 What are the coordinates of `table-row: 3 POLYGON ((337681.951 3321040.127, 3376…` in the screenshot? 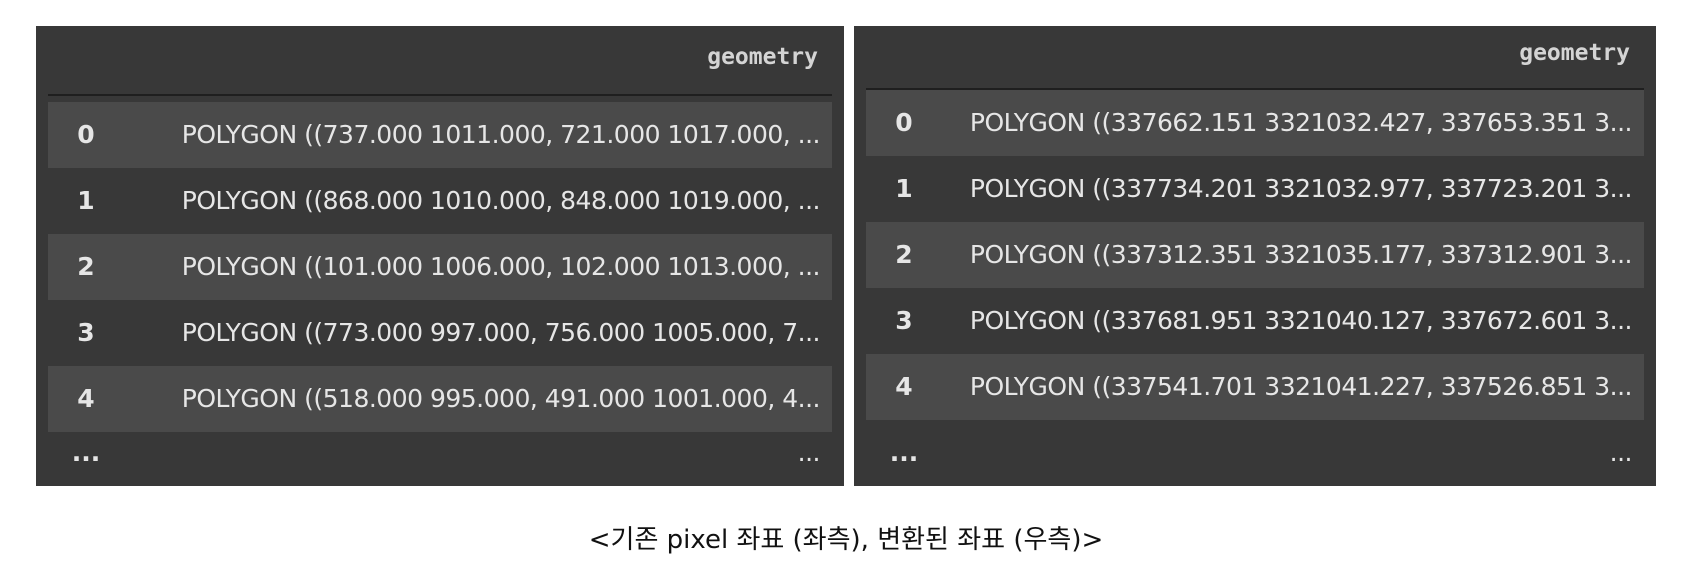 It's located at (1255, 321).